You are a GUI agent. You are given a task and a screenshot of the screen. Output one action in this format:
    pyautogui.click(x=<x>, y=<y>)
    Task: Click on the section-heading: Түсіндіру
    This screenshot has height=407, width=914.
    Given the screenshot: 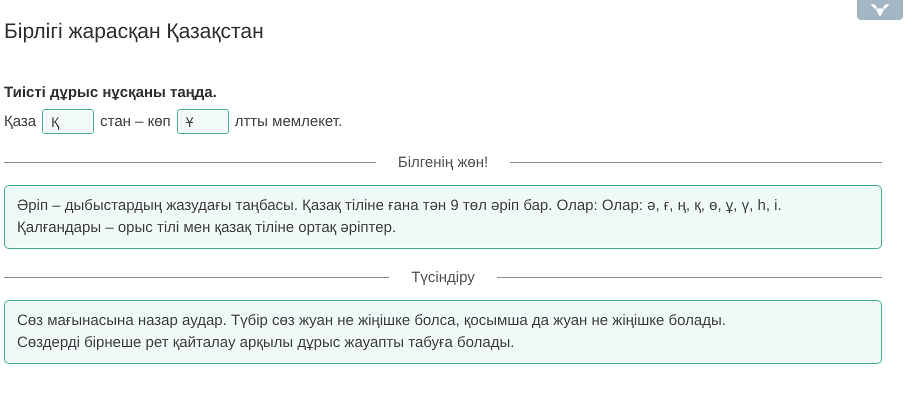 What is the action you would take?
    pyautogui.click(x=443, y=277)
    